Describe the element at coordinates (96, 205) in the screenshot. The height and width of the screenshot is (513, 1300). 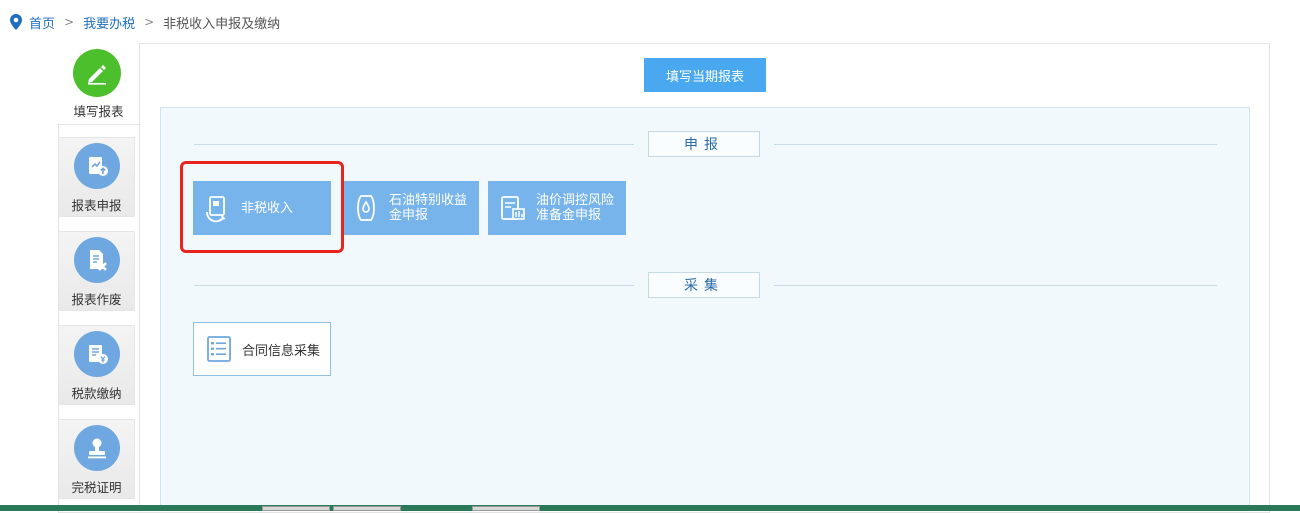
I see `sidebar-item-label: 报表申报` at that location.